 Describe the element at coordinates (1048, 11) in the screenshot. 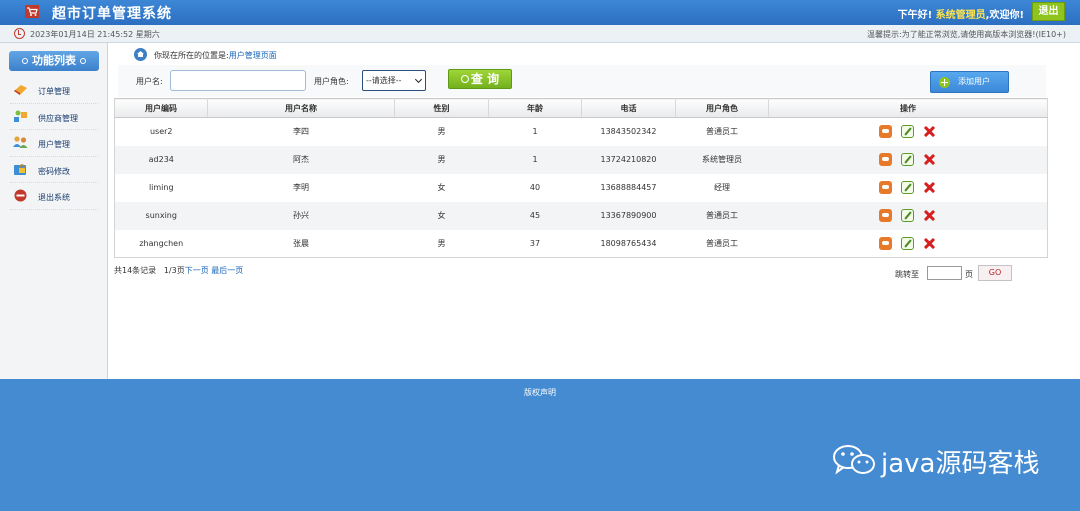

I see `logout-button: 退出` at that location.